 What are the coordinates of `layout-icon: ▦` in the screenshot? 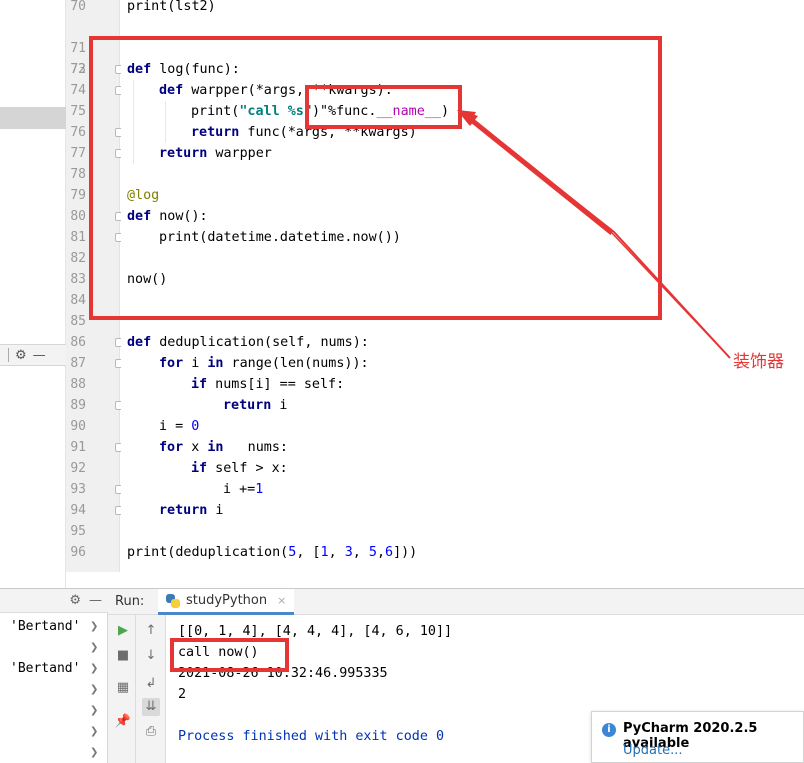 It's located at (123, 688).